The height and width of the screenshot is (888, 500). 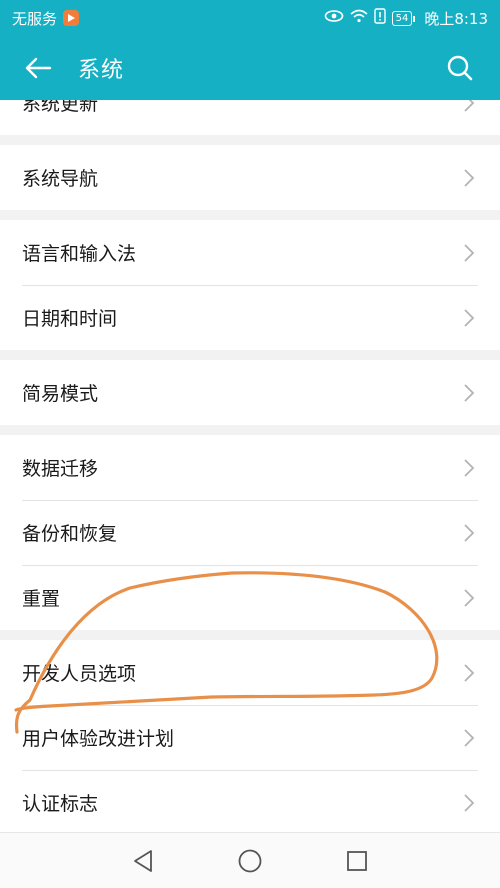 What do you see at coordinates (456, 18) in the screenshot?
I see `clock-text: 晚上8:13` at bounding box center [456, 18].